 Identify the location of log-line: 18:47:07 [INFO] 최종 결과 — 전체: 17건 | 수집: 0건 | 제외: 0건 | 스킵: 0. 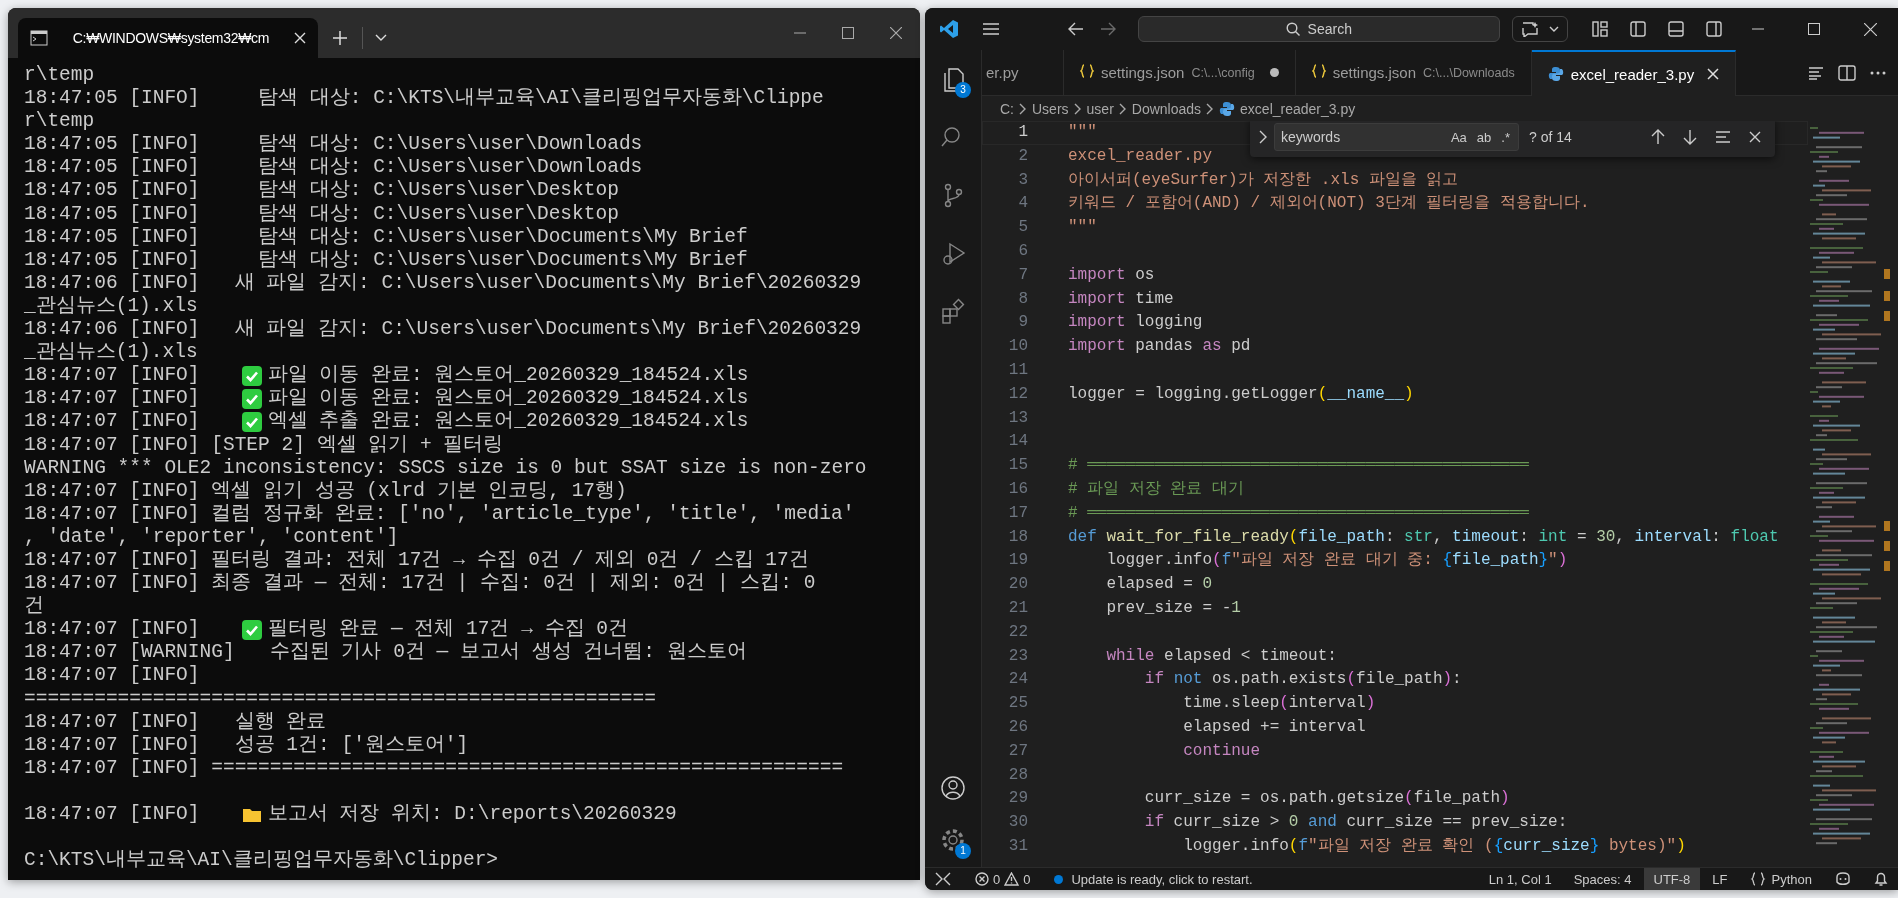
(420, 584).